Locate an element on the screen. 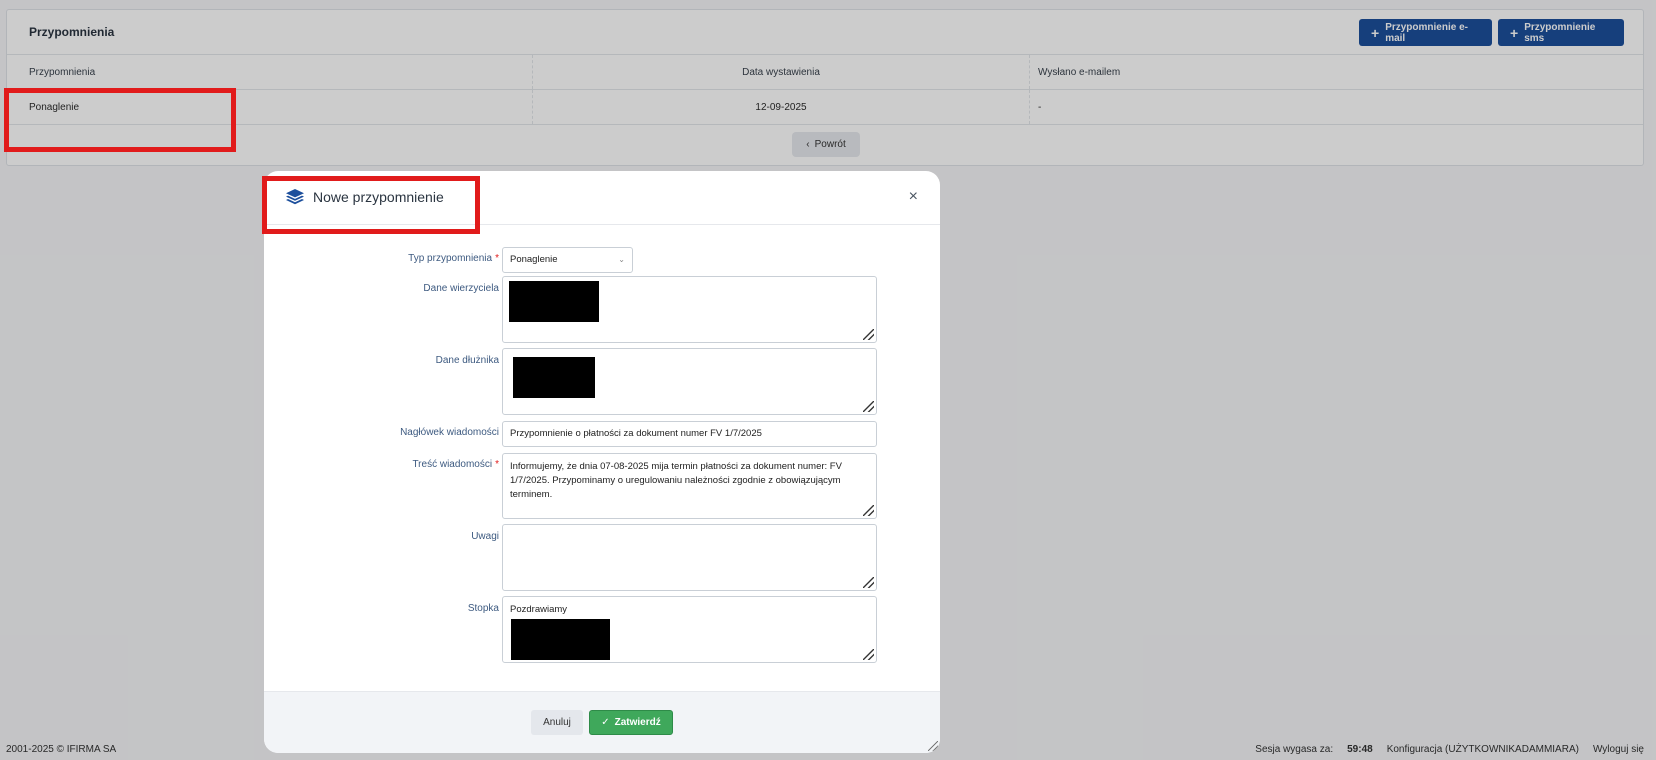 This screenshot has height=760, width=1656. cancel-button: Anuluj is located at coordinates (557, 722).